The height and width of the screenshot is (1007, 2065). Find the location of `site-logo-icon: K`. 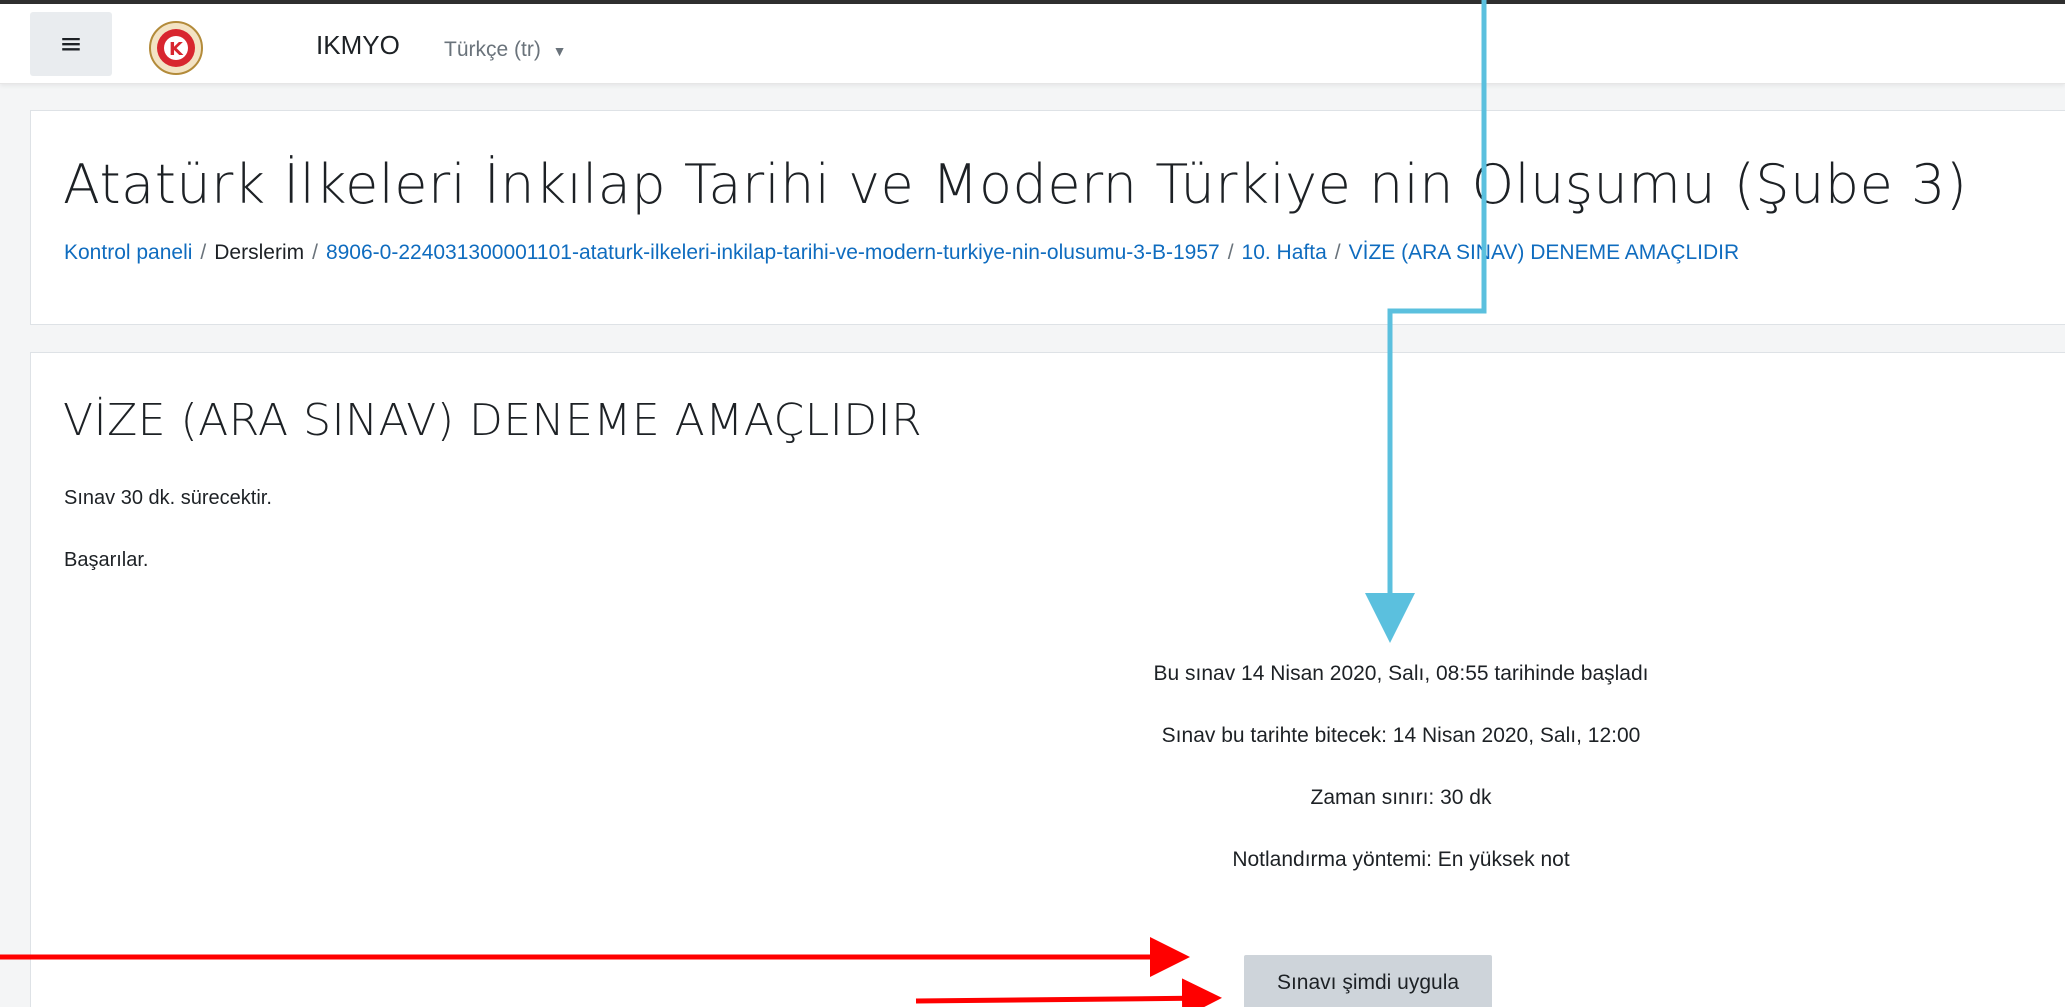

site-logo-icon: K is located at coordinates (176, 48).